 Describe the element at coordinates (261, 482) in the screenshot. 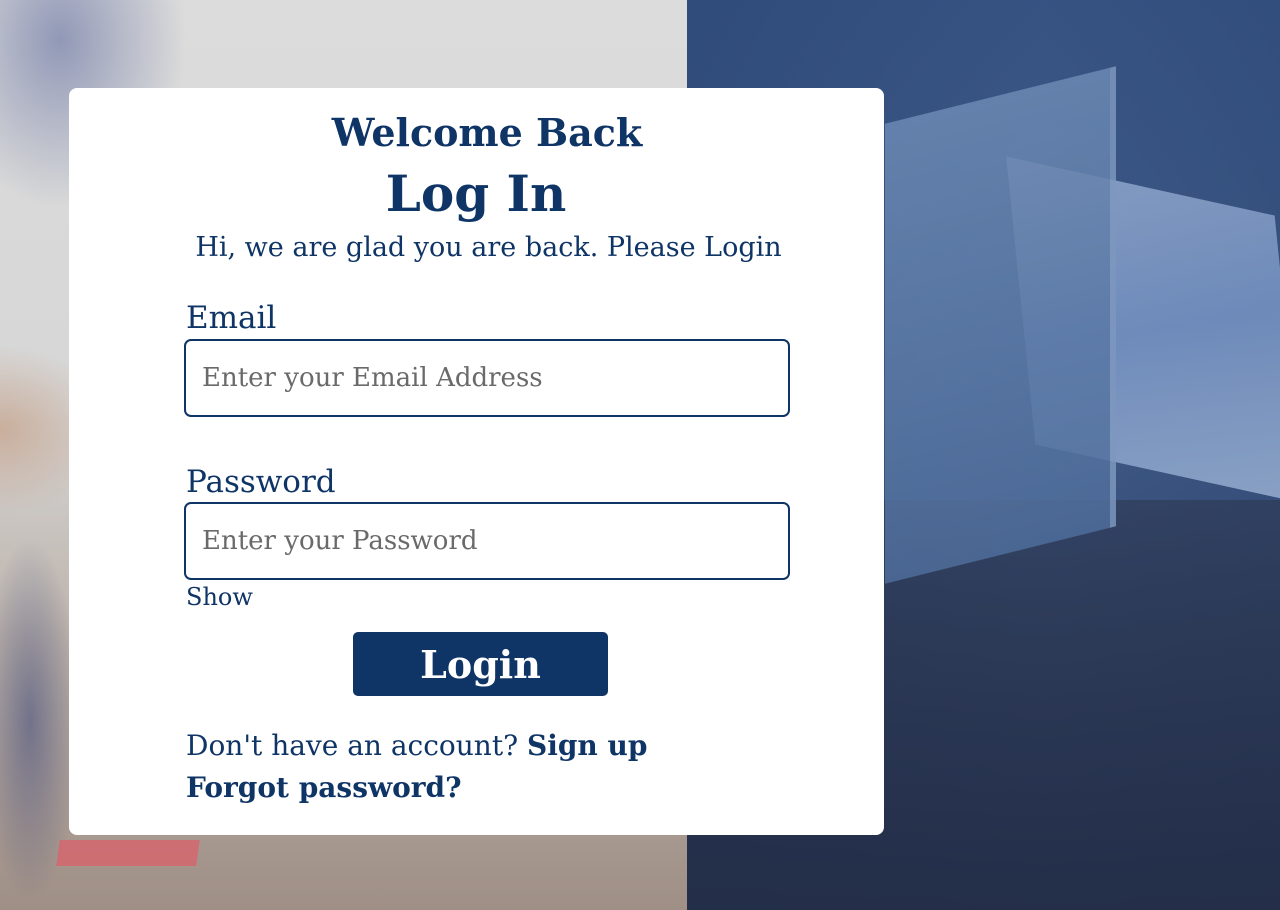

I see `password-label: Password` at that location.